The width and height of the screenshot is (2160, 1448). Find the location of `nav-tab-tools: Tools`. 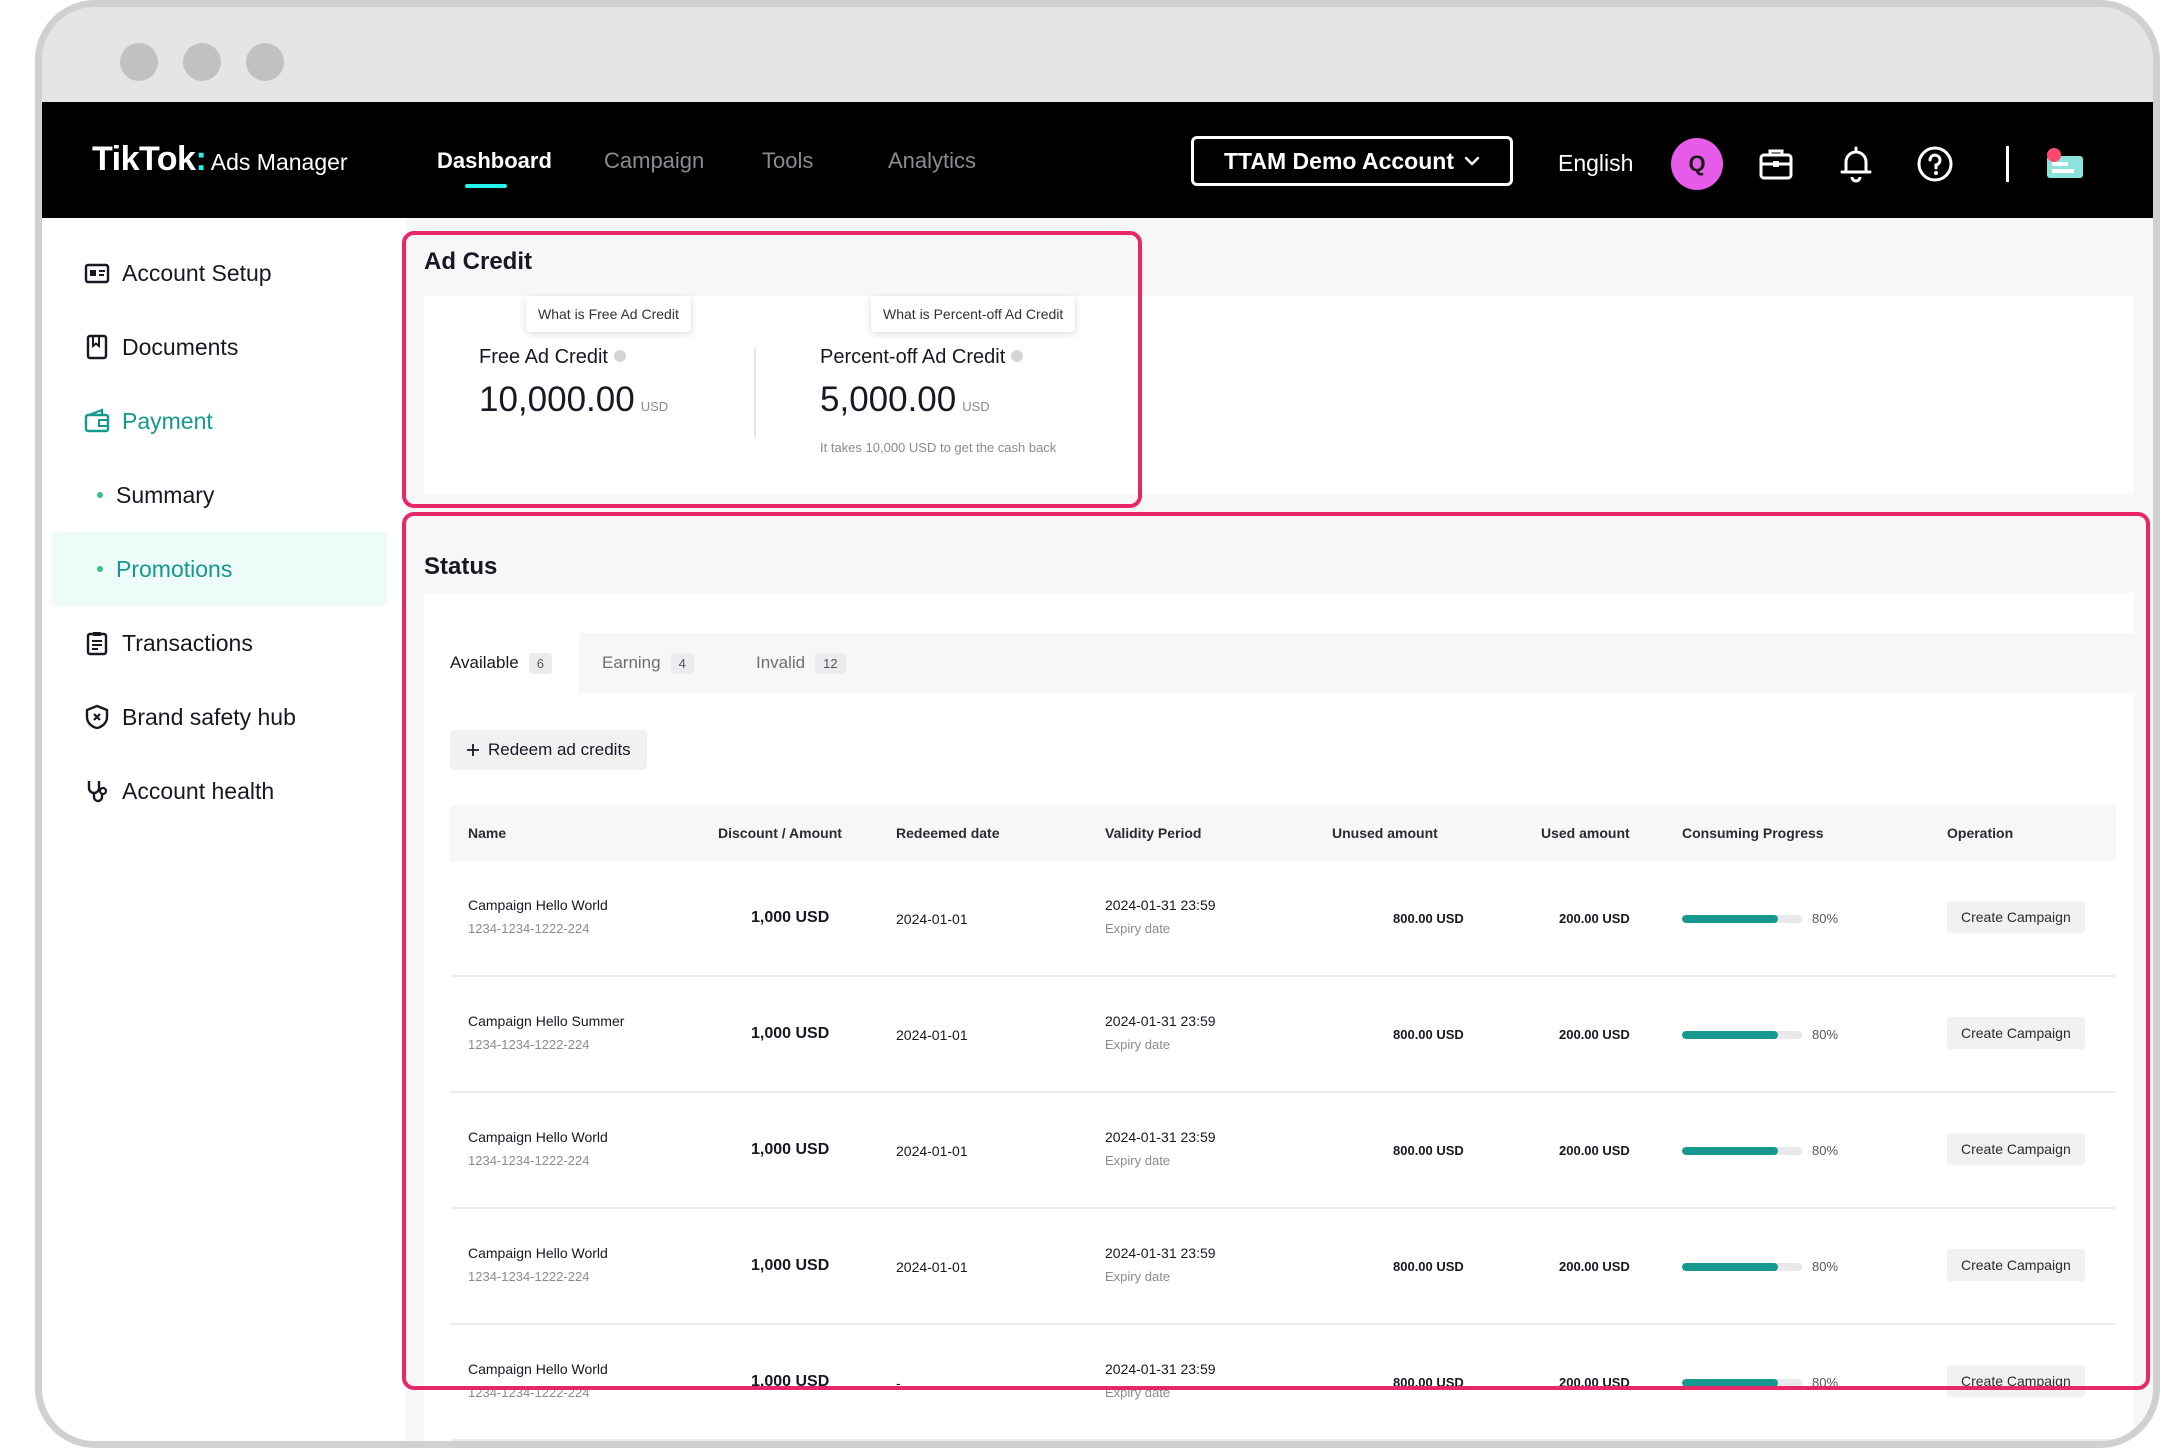

nav-tab-tools: Tools is located at coordinates (787, 161).